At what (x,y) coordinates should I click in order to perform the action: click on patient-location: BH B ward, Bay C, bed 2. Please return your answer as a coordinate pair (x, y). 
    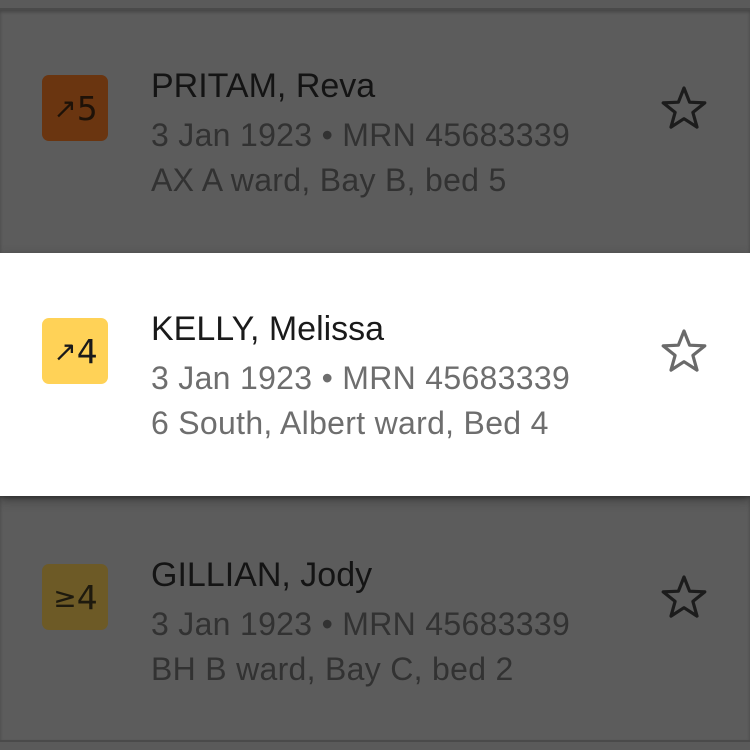
    Looking at the image, I should click on (332, 669).